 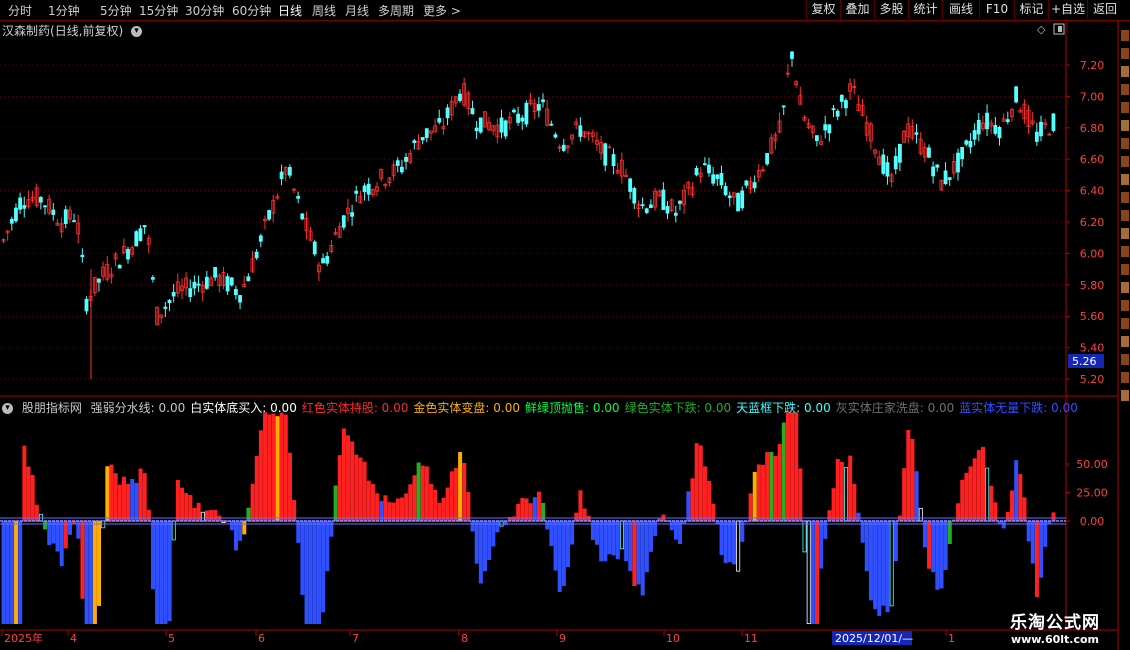 I want to click on date-label: 7, so click(x=355, y=638).